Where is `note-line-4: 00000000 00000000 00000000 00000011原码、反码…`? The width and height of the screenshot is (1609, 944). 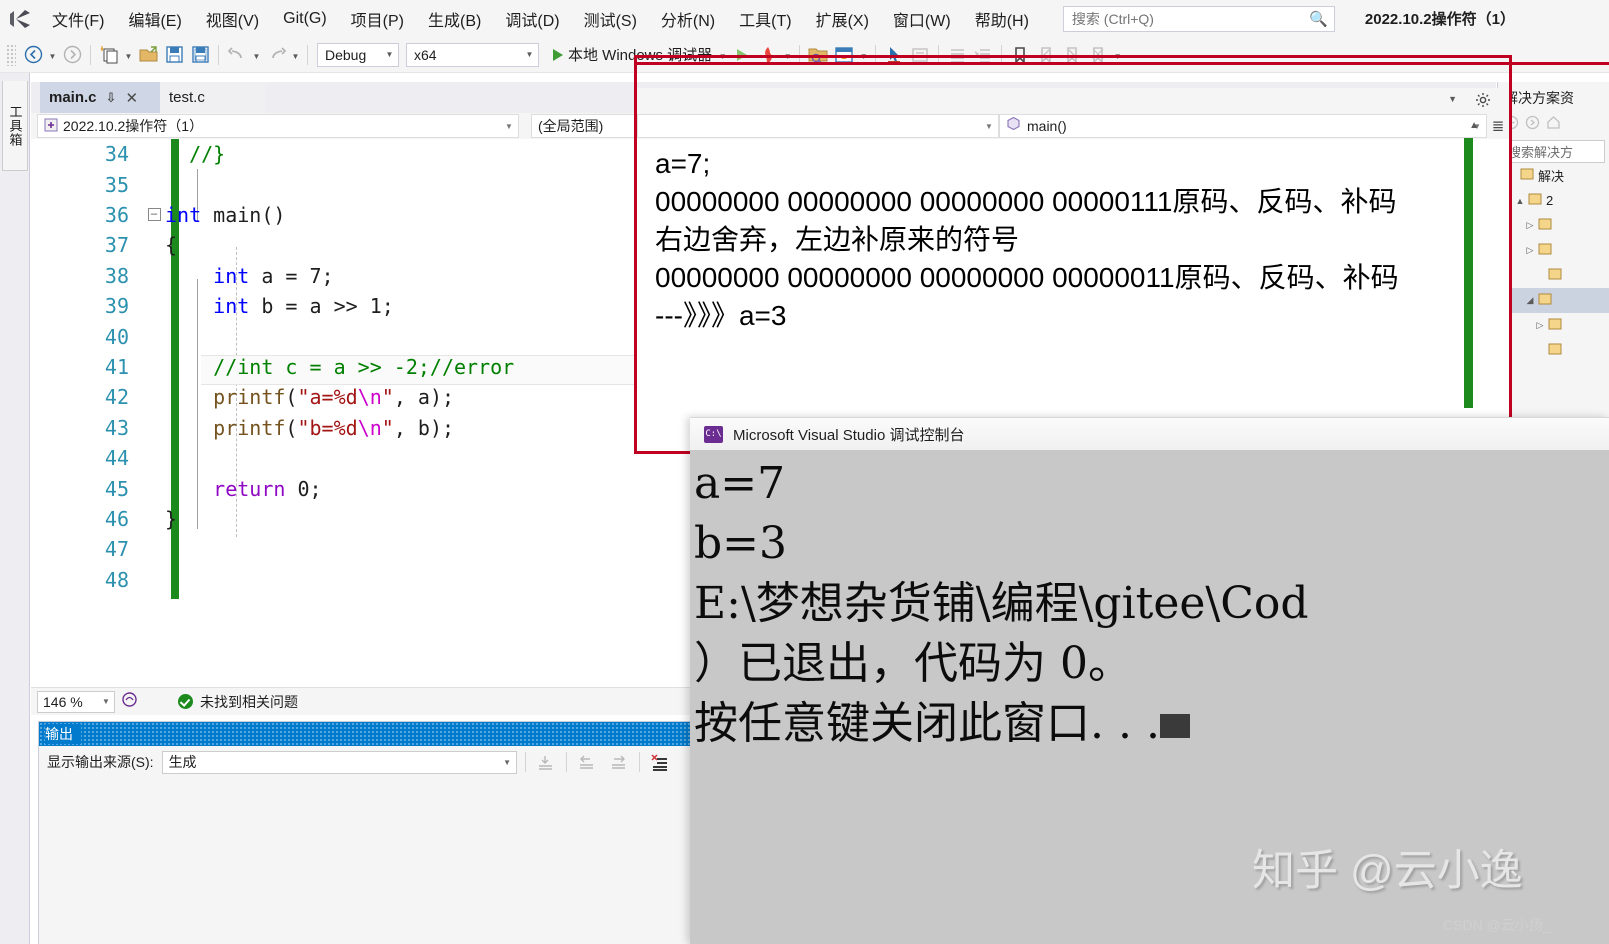 note-line-4: 00000000 00000000 00000000 00000011原码、反码… is located at coordinates (1027, 277).